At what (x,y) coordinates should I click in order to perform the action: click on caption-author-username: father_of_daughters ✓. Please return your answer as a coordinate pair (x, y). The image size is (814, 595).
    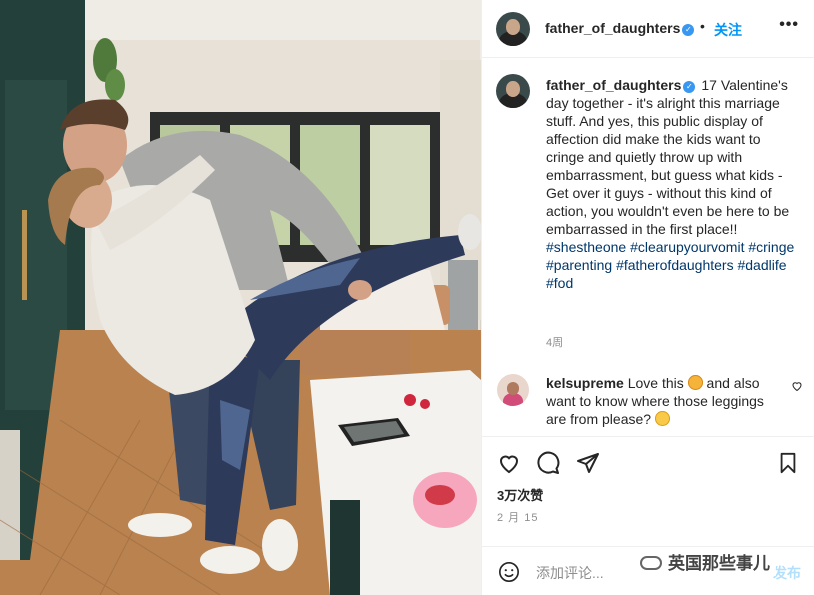
    Looking at the image, I should click on (621, 85).